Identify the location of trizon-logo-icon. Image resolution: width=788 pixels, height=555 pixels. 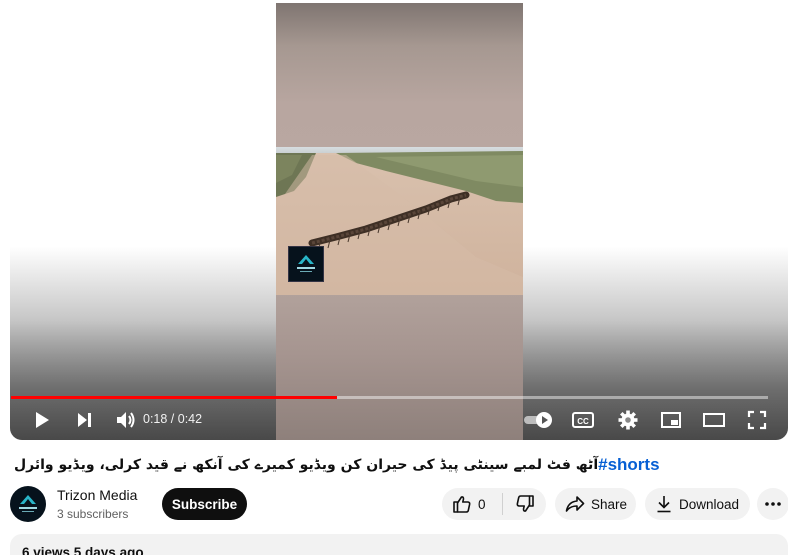
(28, 503).